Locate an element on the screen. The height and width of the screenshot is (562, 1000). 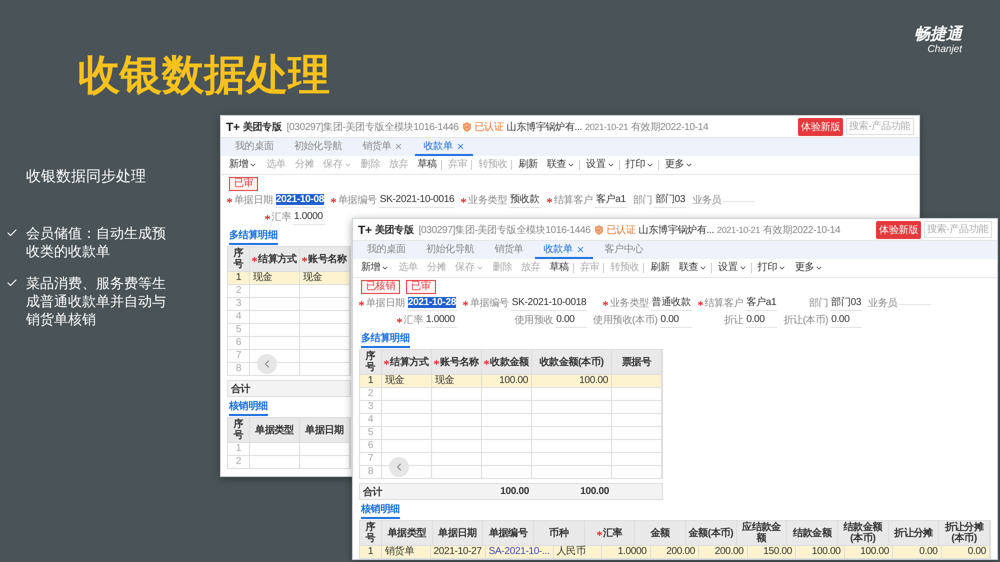
account-label: [030297]集团-美团专版全模块1016-1446 is located at coordinates (372, 127).